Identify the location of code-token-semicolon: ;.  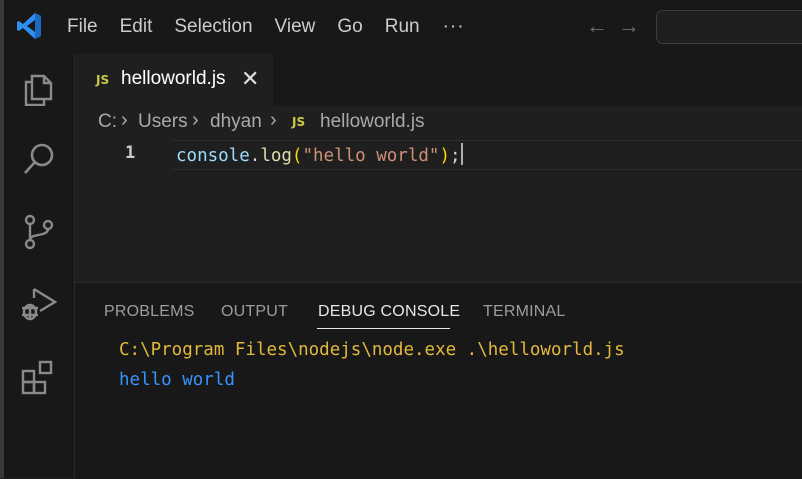
(455, 156).